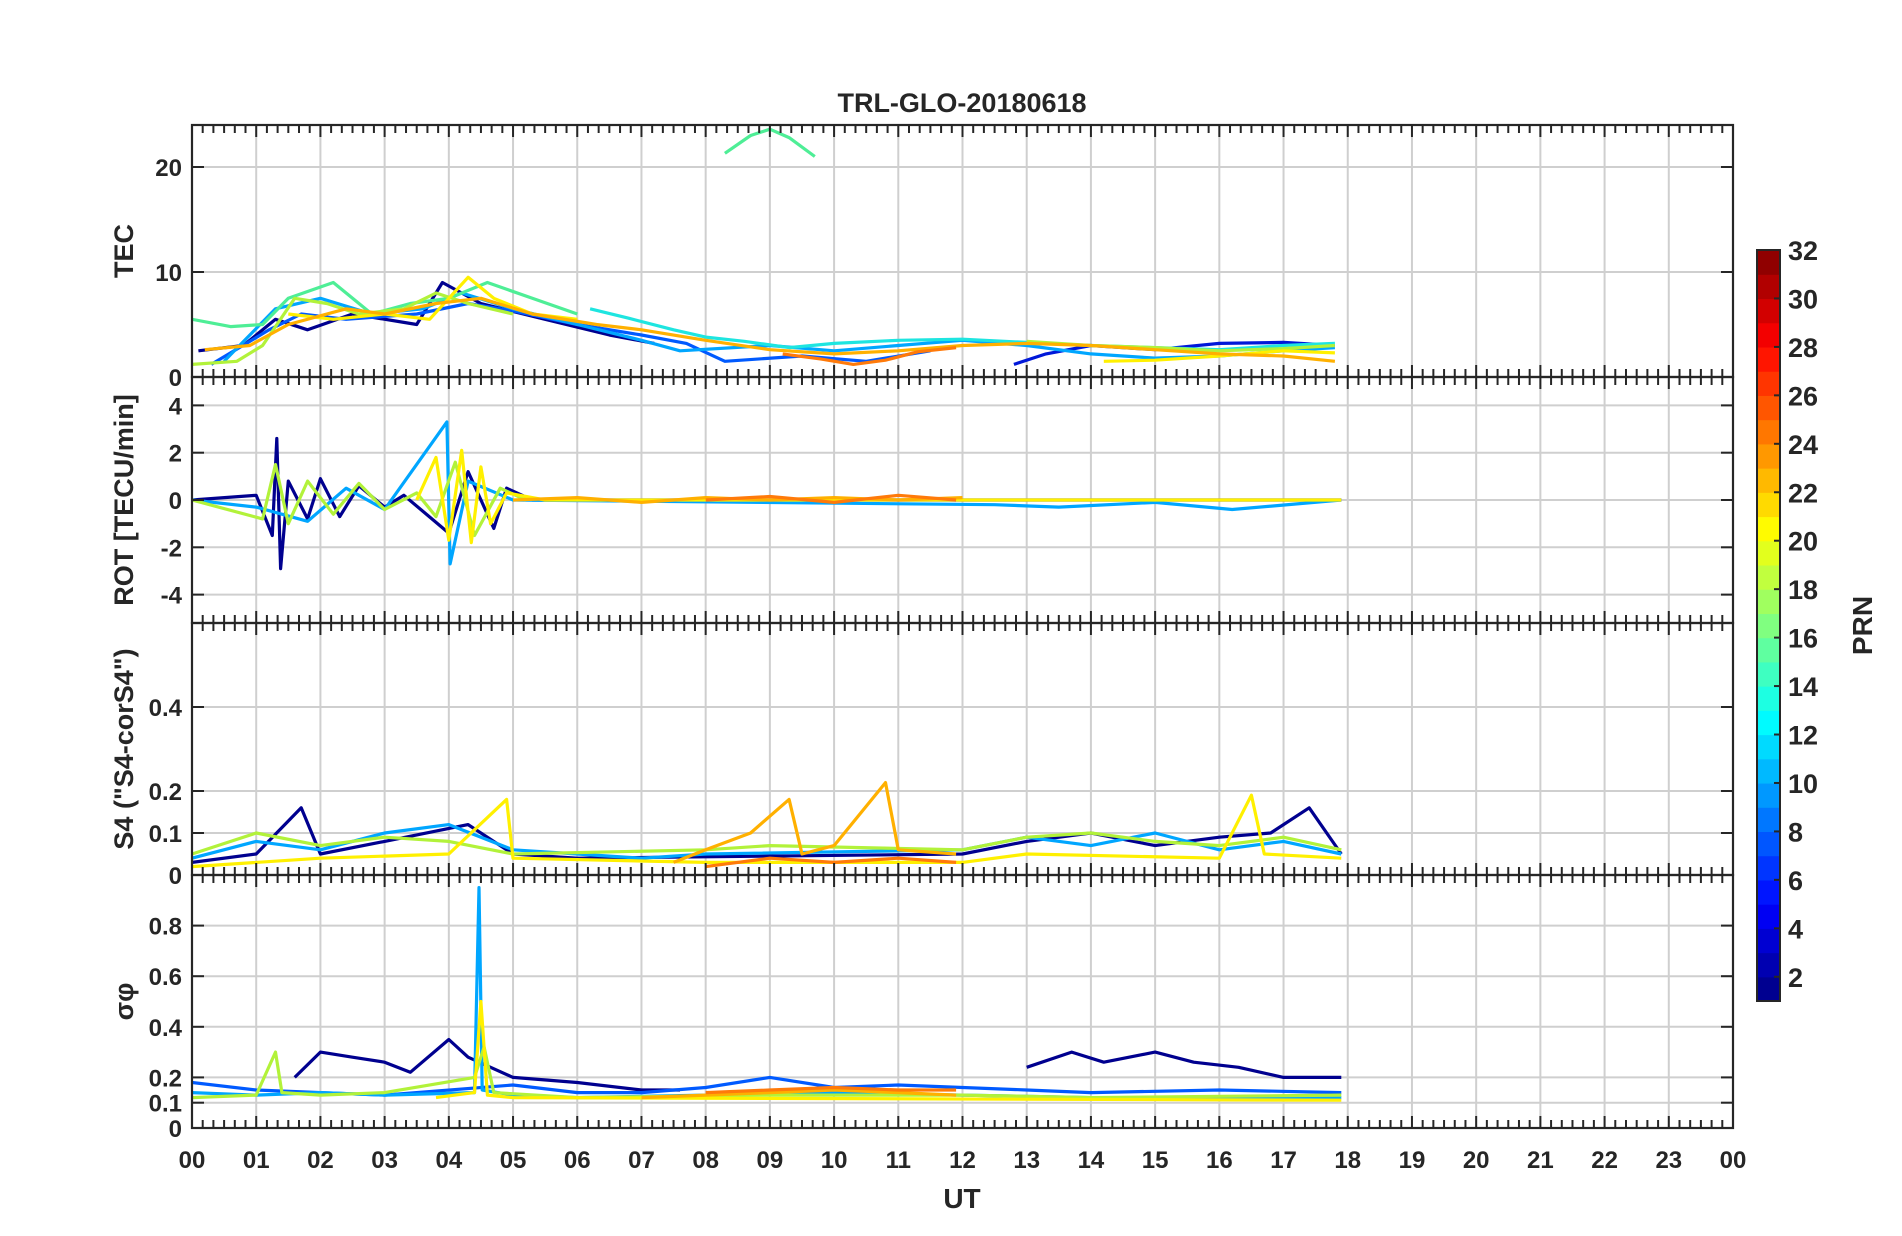 The image size is (1902, 1236). What do you see at coordinates (834, 1160) in the screenshot?
I see `x-tick-label: 10` at bounding box center [834, 1160].